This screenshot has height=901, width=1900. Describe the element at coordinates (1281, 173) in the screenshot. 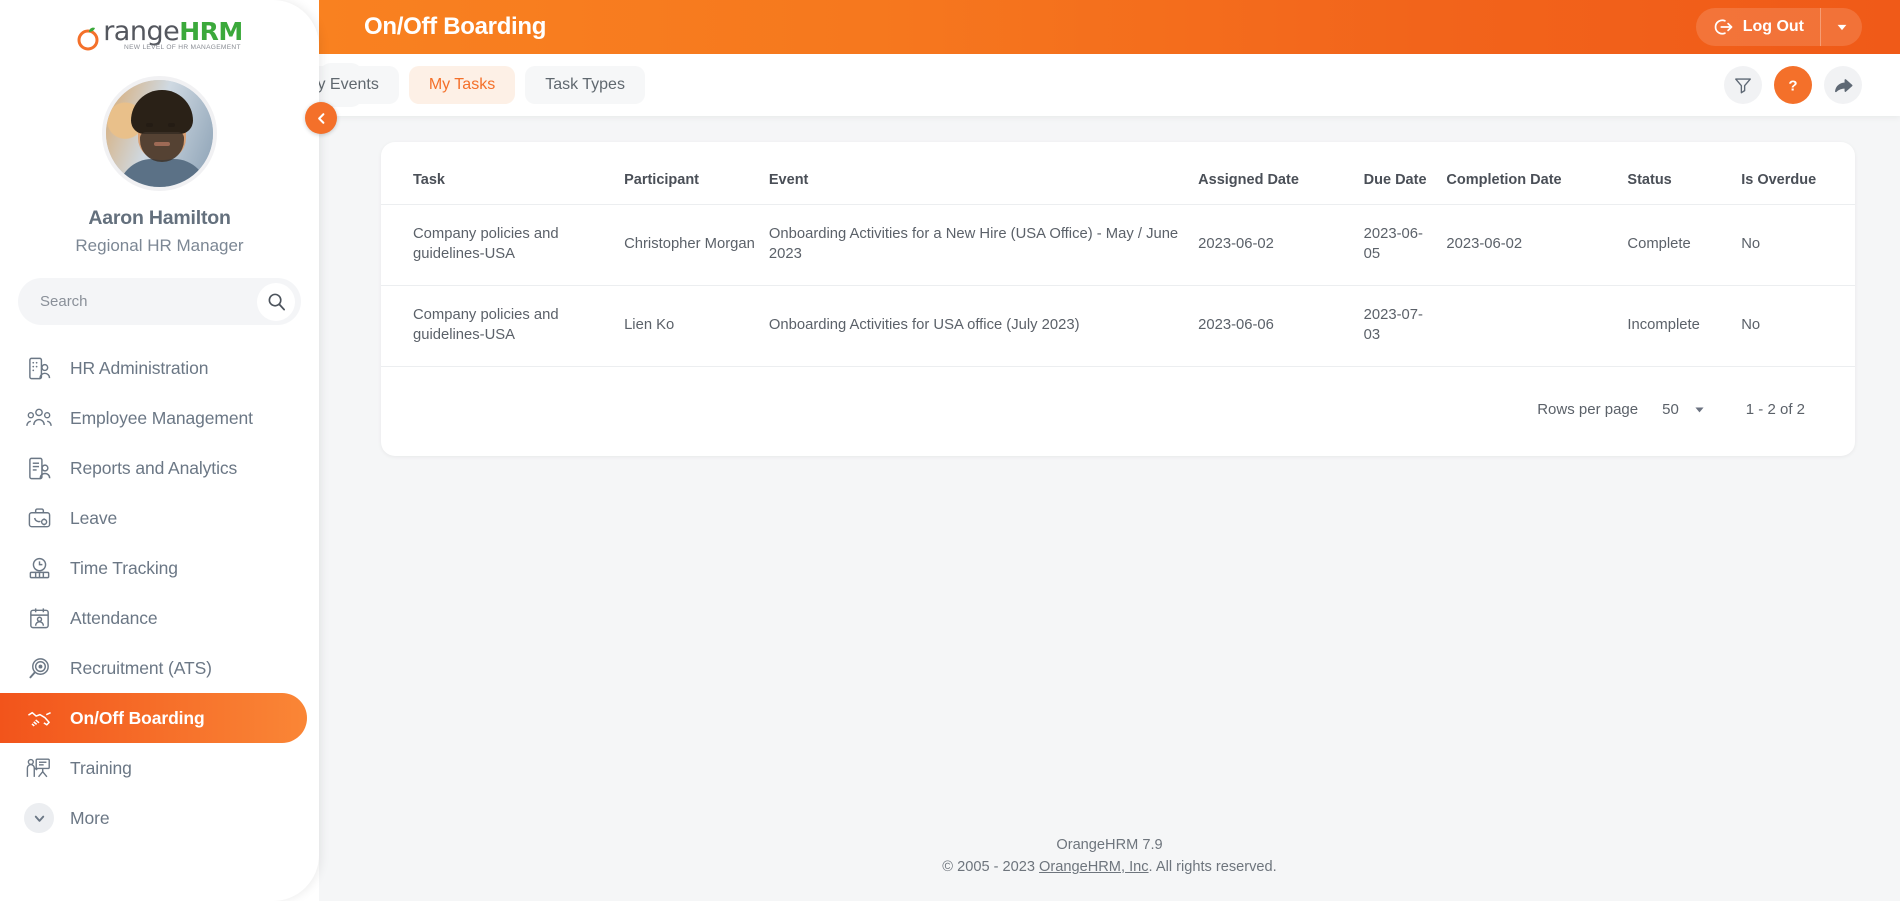

I see `column-header-assigned-date: Assigned Date` at that location.